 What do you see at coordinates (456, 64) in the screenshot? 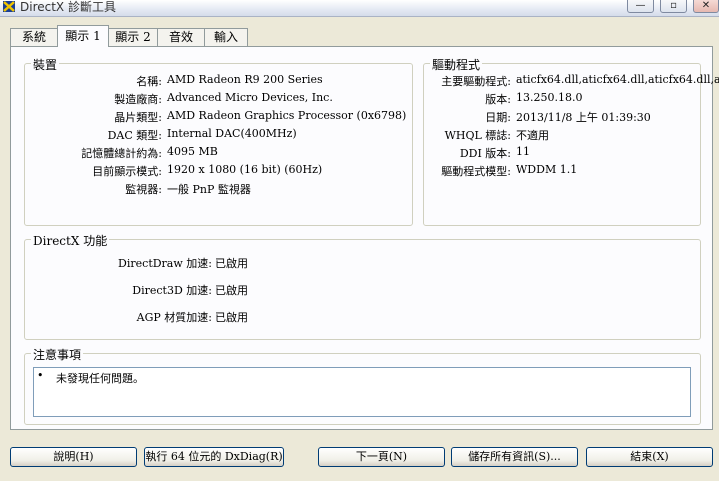
I see `driver-group-title: 驅動程式` at bounding box center [456, 64].